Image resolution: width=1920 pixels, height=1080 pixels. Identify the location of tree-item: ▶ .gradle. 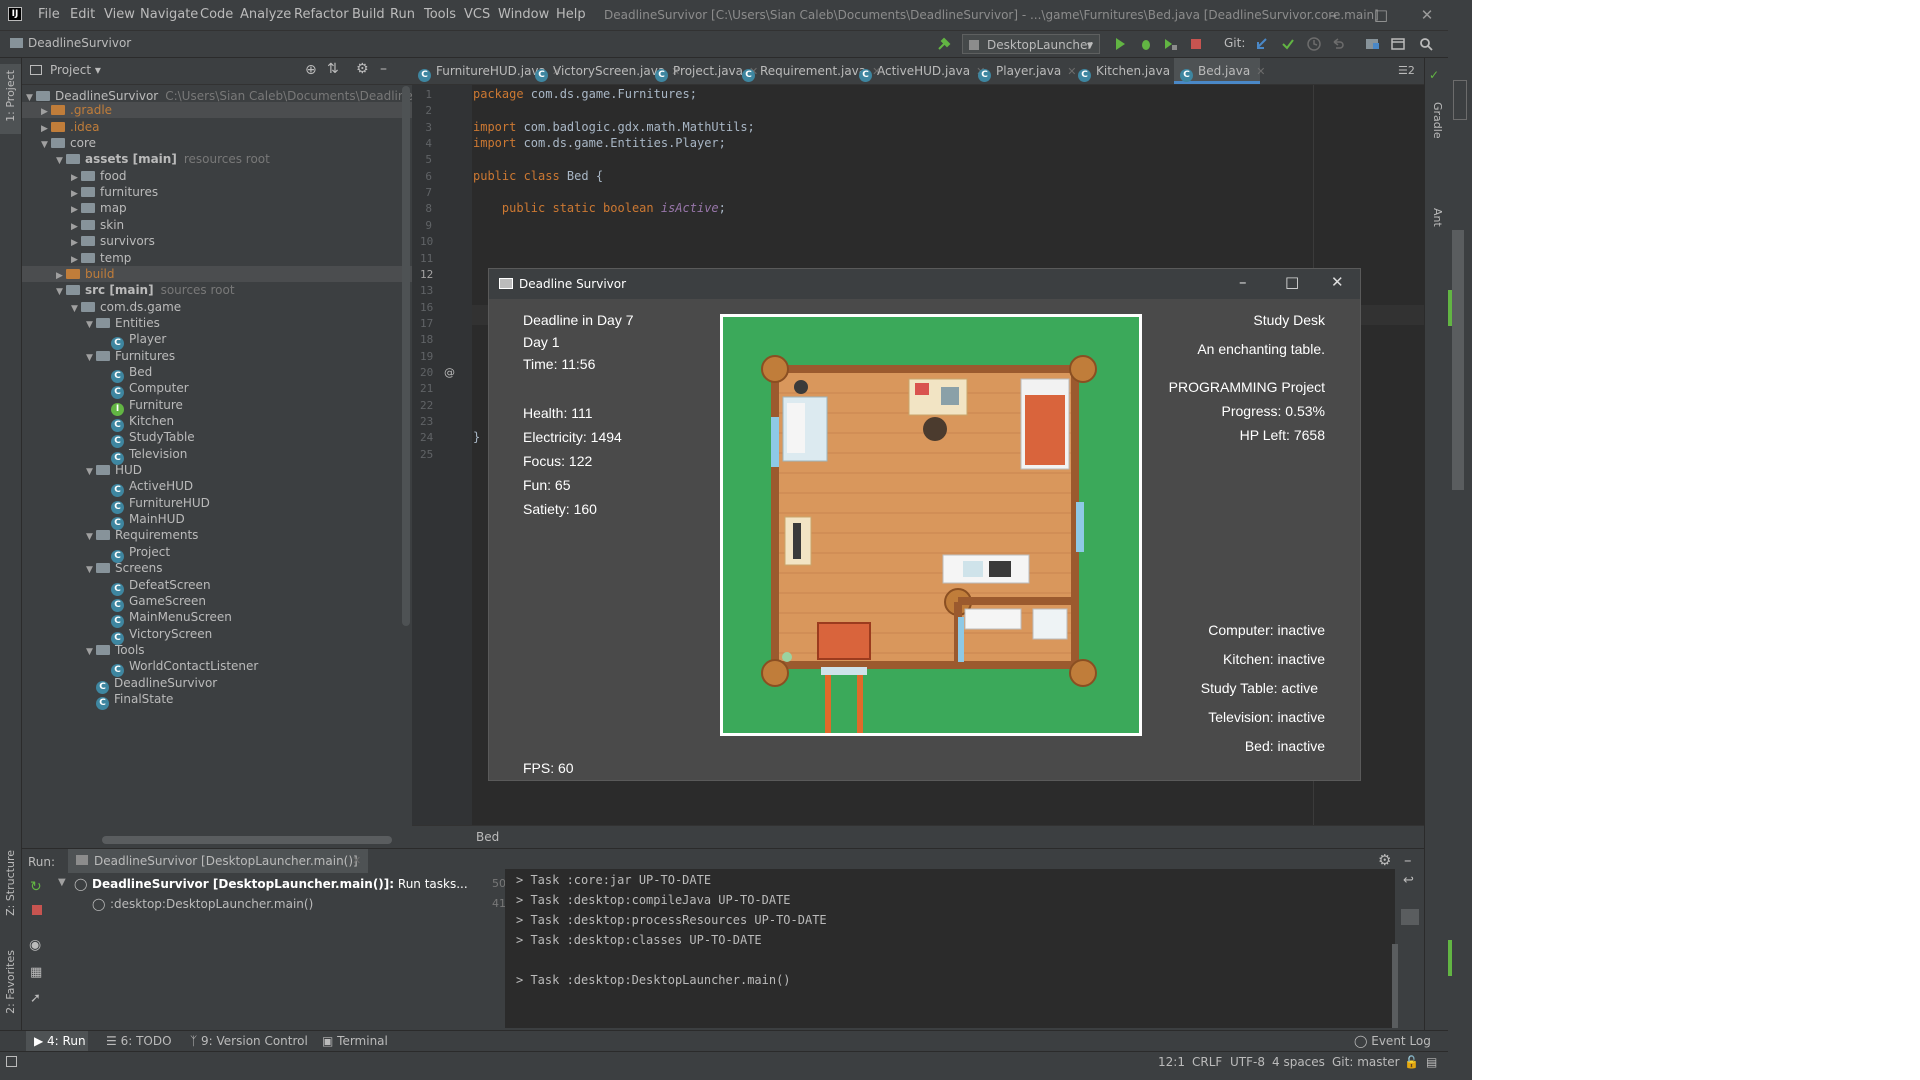
(217, 110).